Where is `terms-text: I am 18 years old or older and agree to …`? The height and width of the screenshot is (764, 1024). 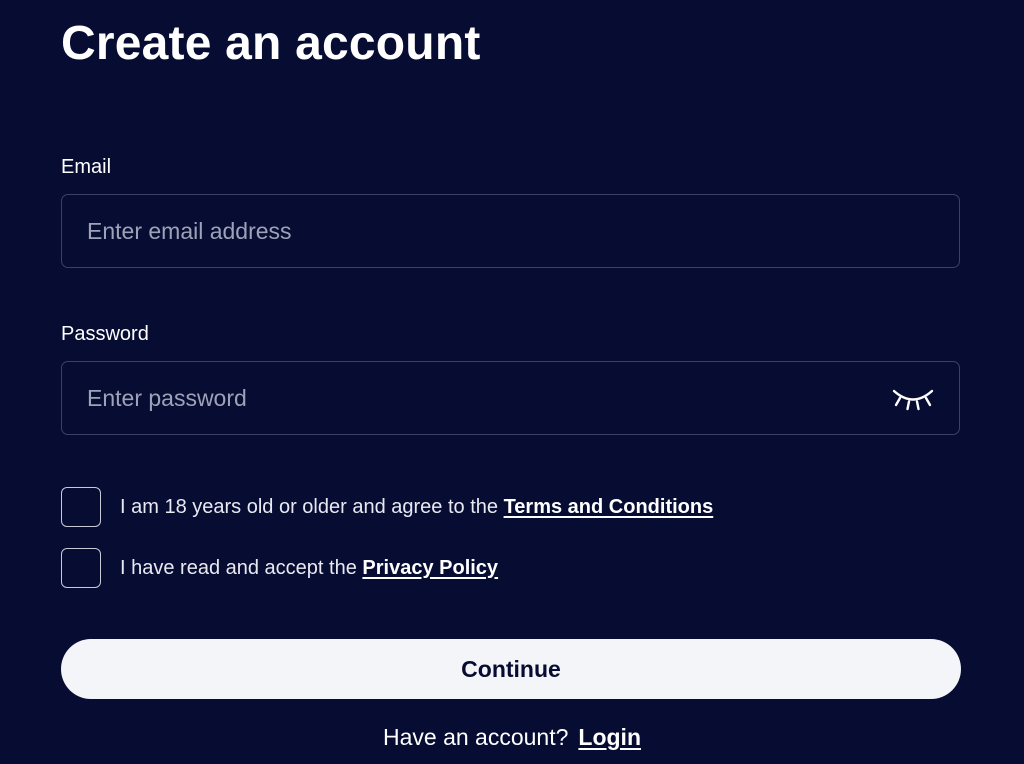
terms-text: I am 18 years old or older and agree to … is located at coordinates (312, 506).